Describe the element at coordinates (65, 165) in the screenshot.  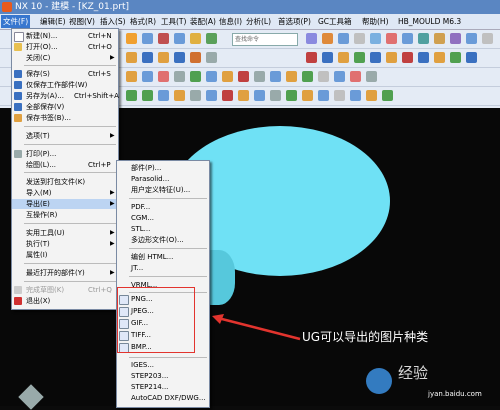
I see `menu-item-plot: 绘图(L)... Ctrl+P` at that location.